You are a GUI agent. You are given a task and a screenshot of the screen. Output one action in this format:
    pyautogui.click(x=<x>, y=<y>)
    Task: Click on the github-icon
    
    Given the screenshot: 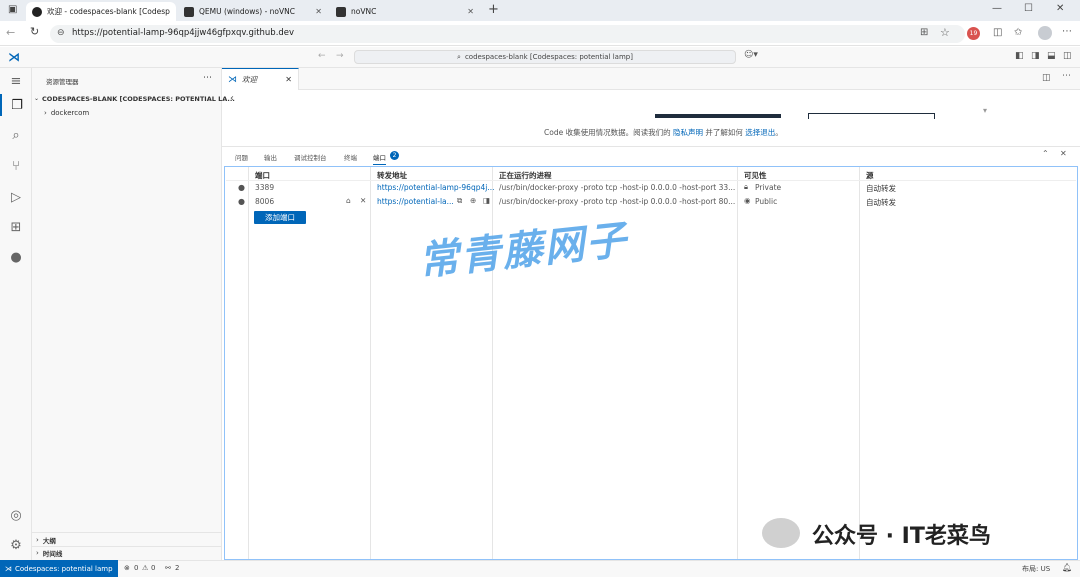 What is the action you would take?
    pyautogui.click(x=37, y=11)
    